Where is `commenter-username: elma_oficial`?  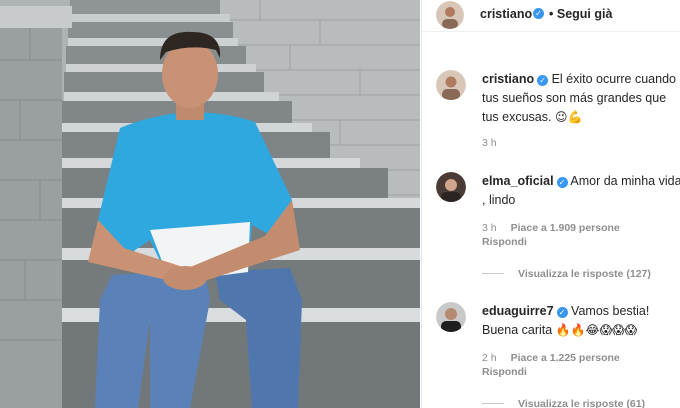 commenter-username: elma_oficial is located at coordinates (518, 181).